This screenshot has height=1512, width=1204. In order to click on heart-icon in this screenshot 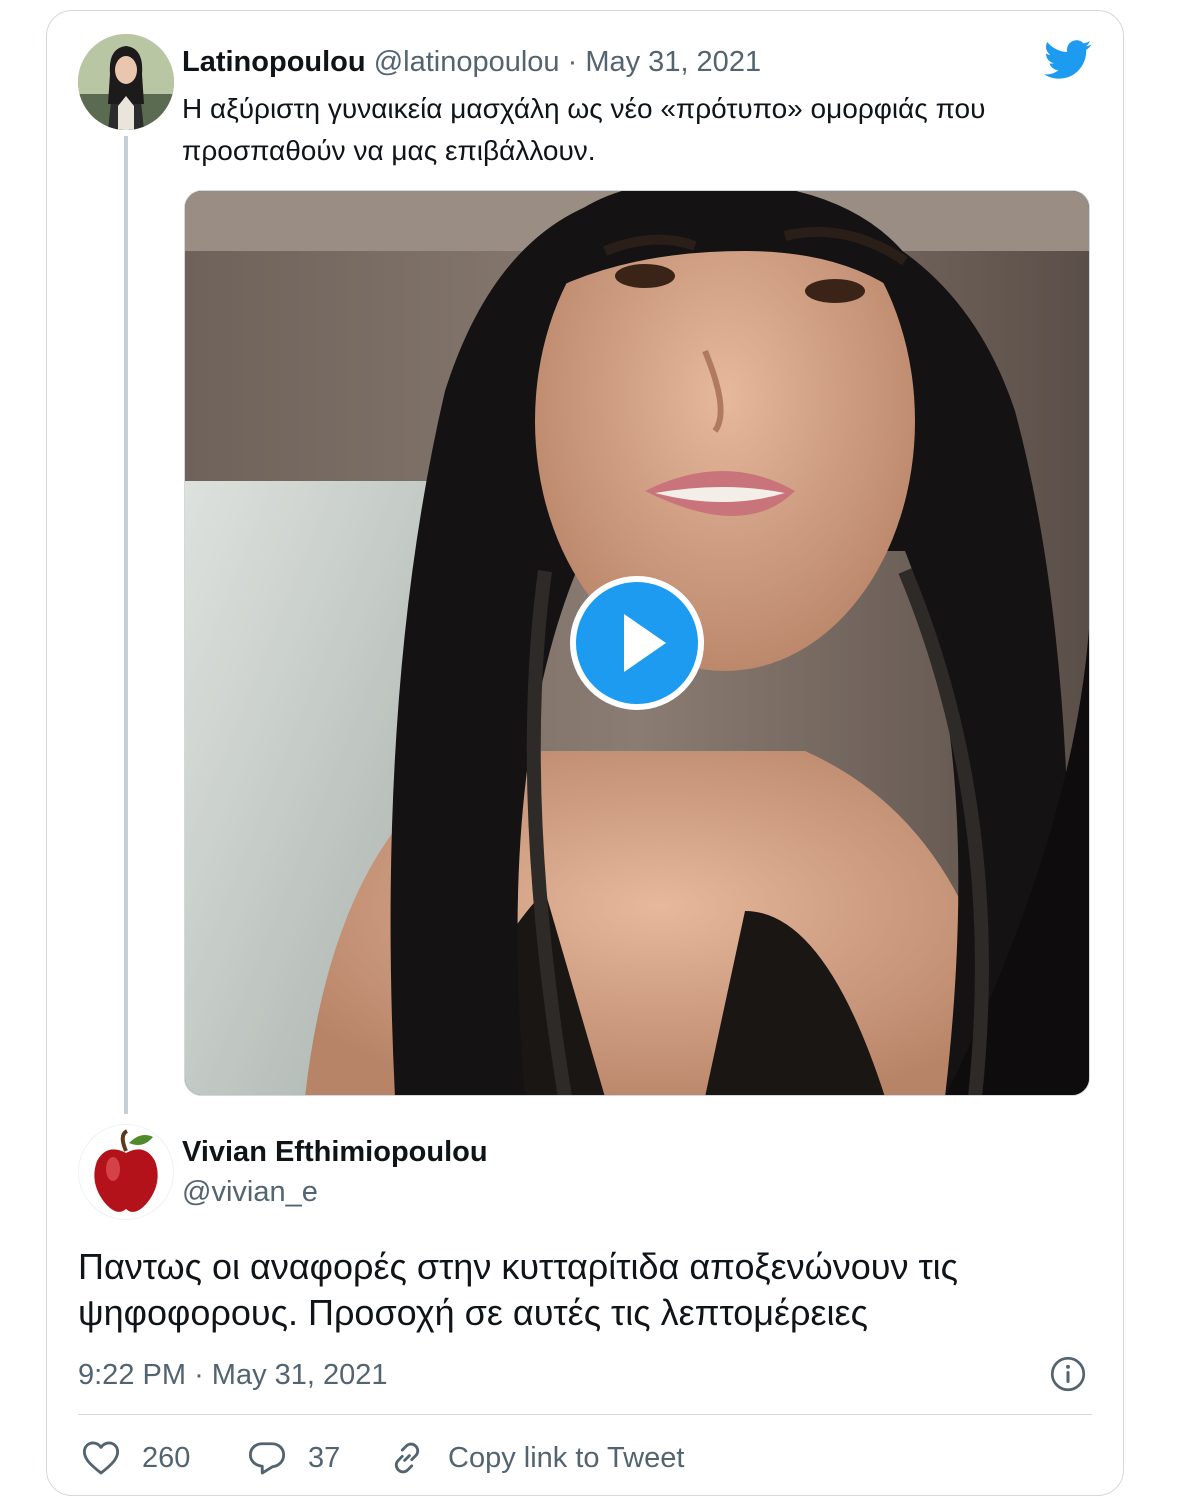, I will do `click(101, 1458)`.